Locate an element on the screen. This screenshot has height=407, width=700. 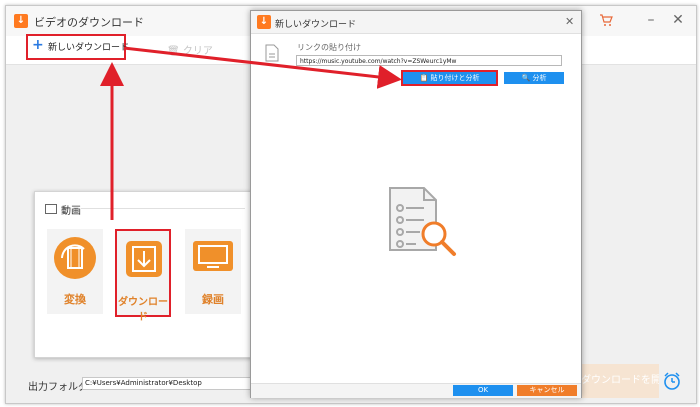
window-title: ビデオのダウンロード is located at coordinates (89, 22).